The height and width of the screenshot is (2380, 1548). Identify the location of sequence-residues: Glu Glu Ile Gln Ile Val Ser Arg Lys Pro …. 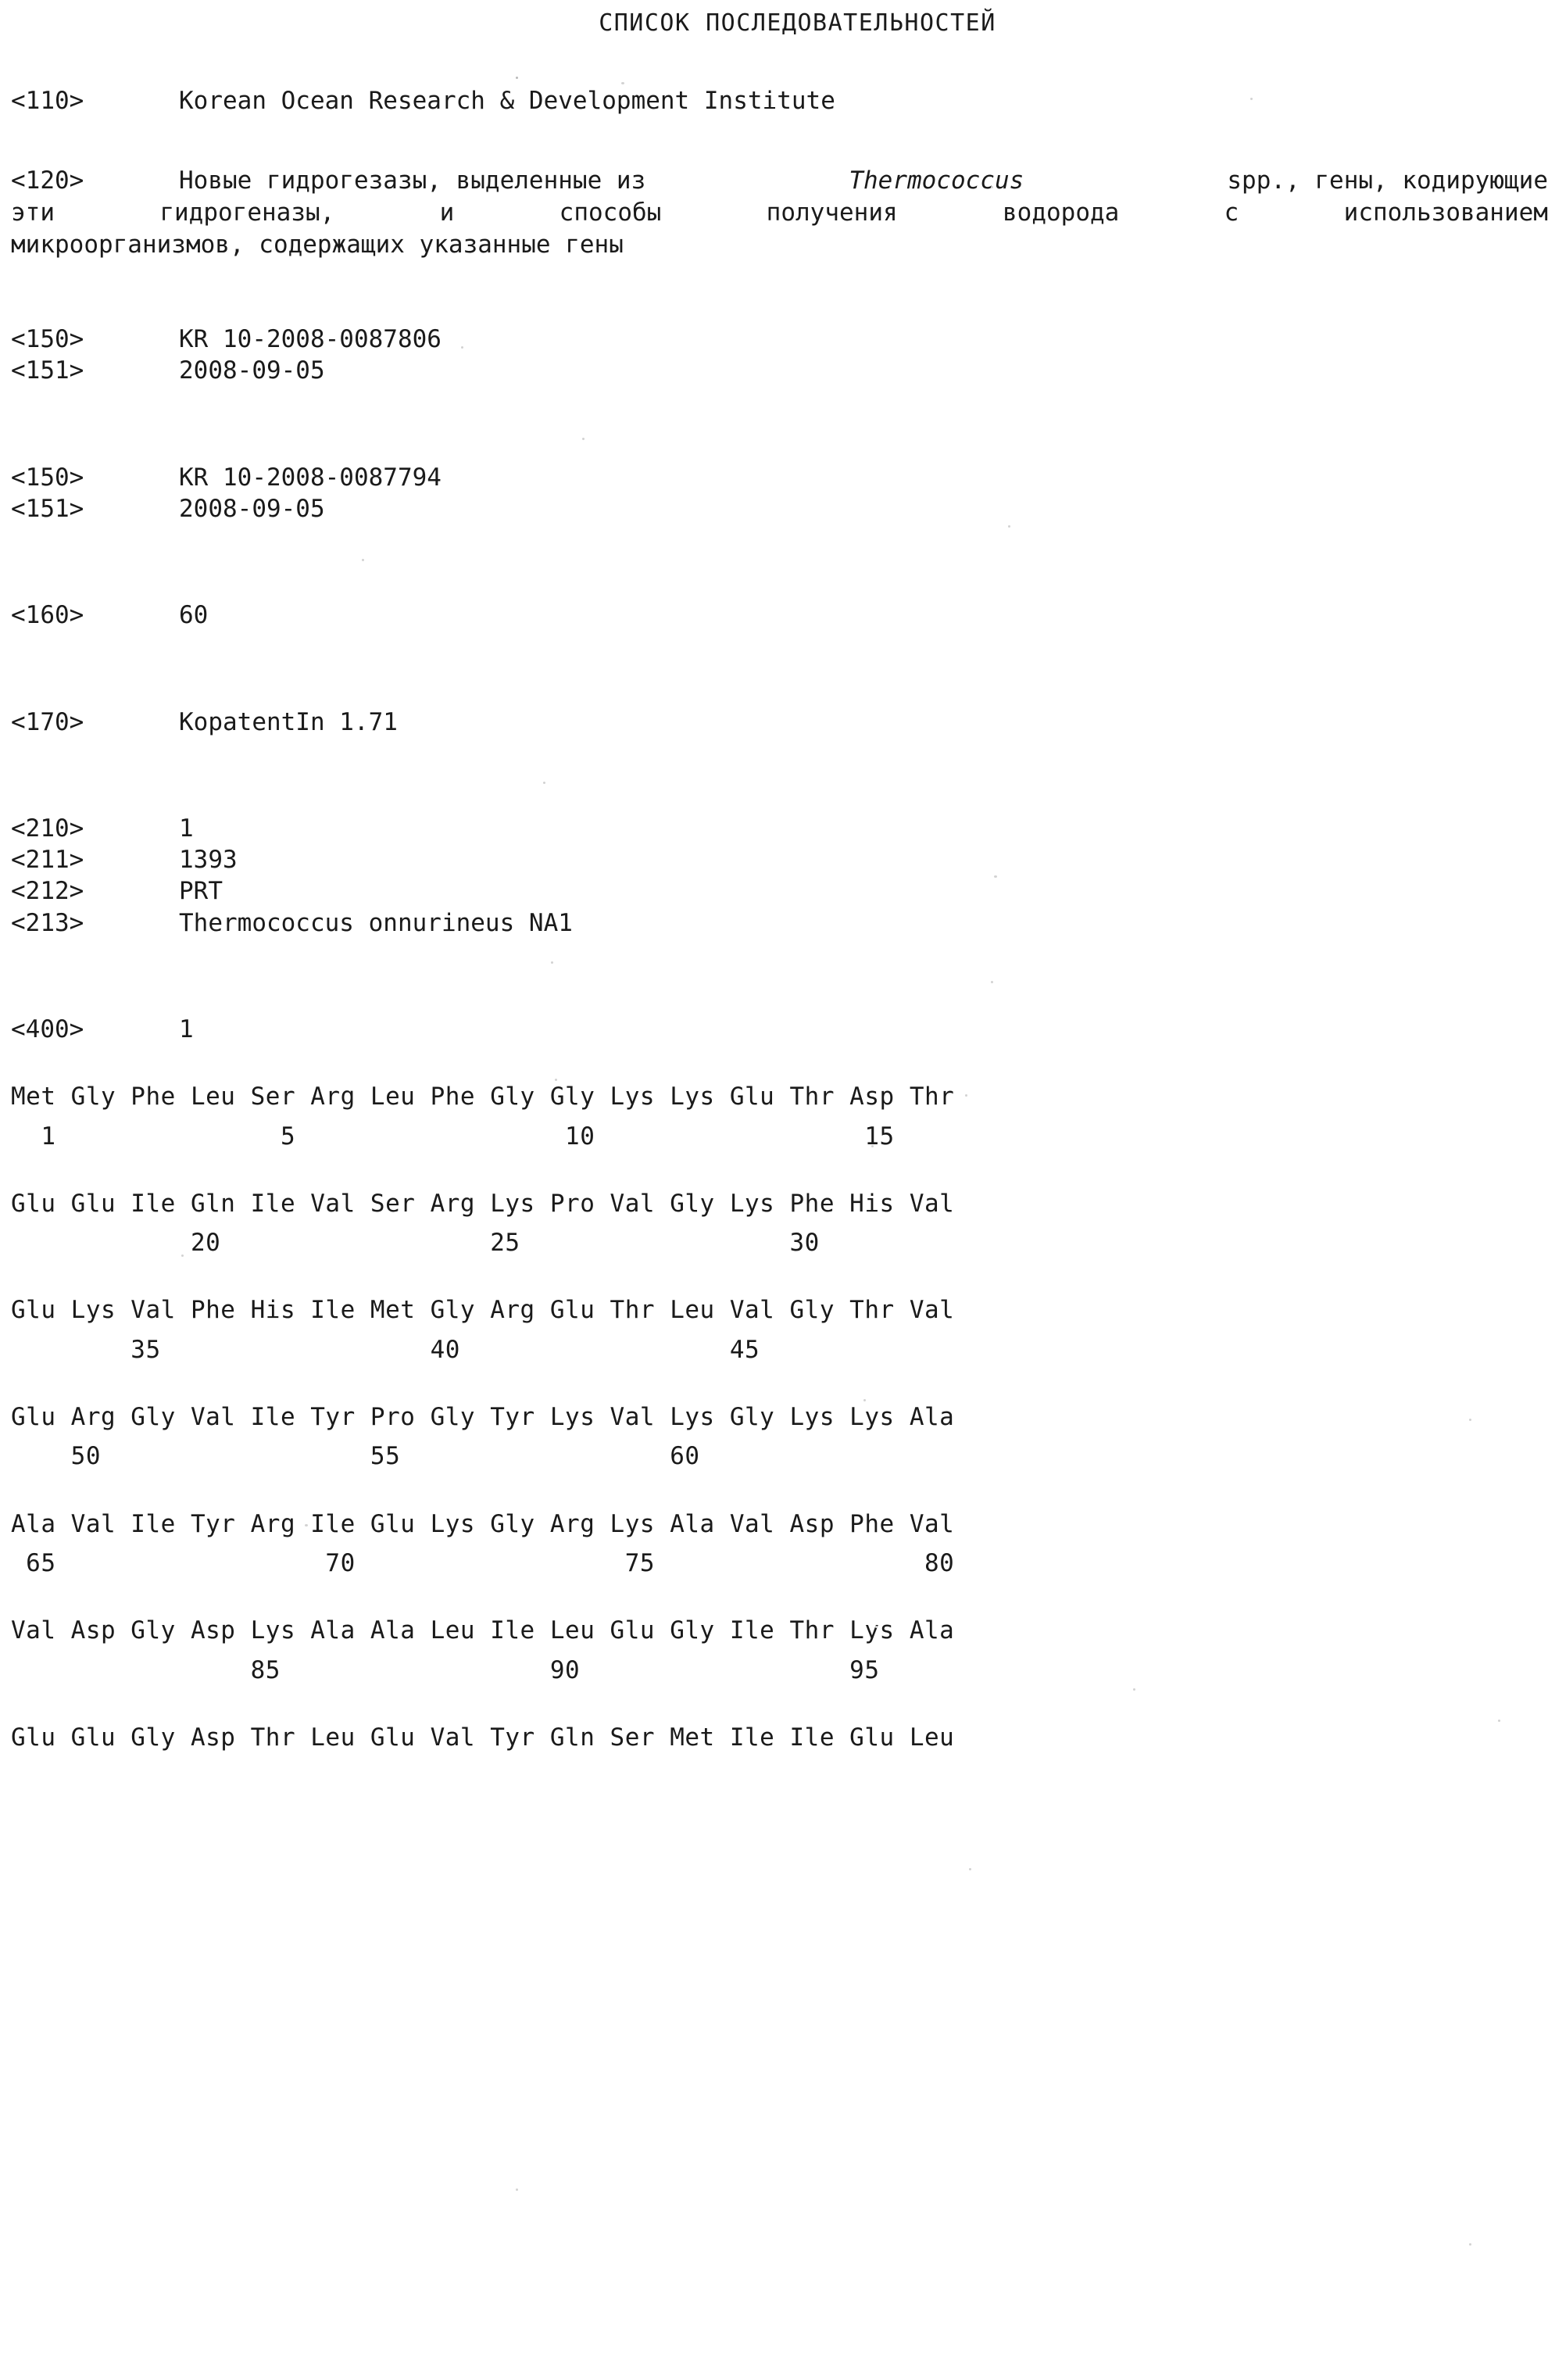
(483, 1203).